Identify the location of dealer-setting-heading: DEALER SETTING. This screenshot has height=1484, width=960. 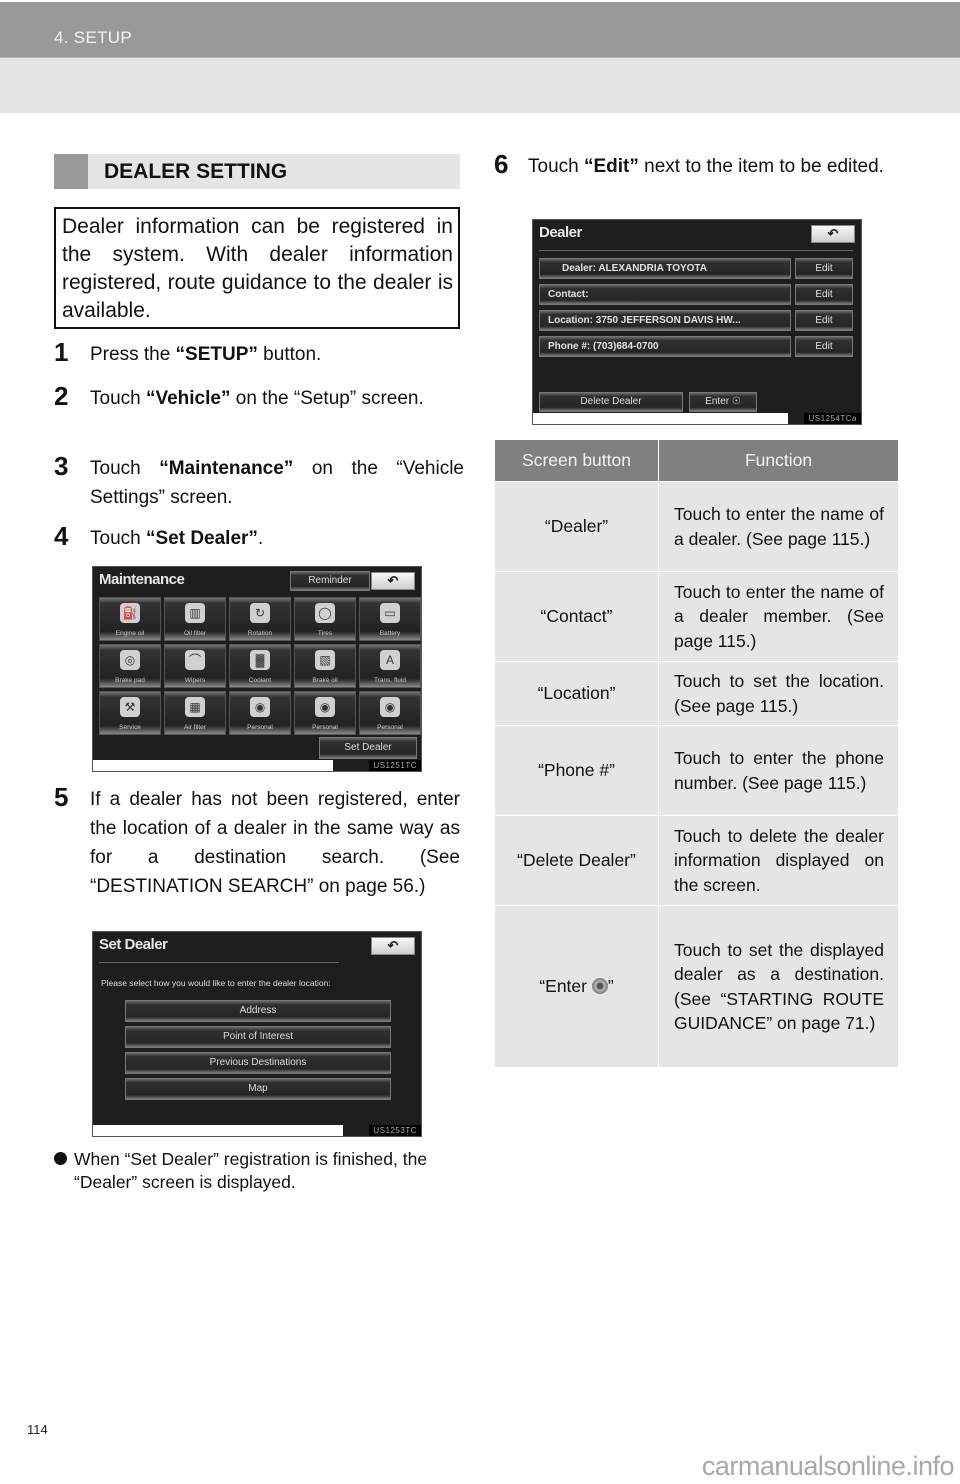
(257, 171).